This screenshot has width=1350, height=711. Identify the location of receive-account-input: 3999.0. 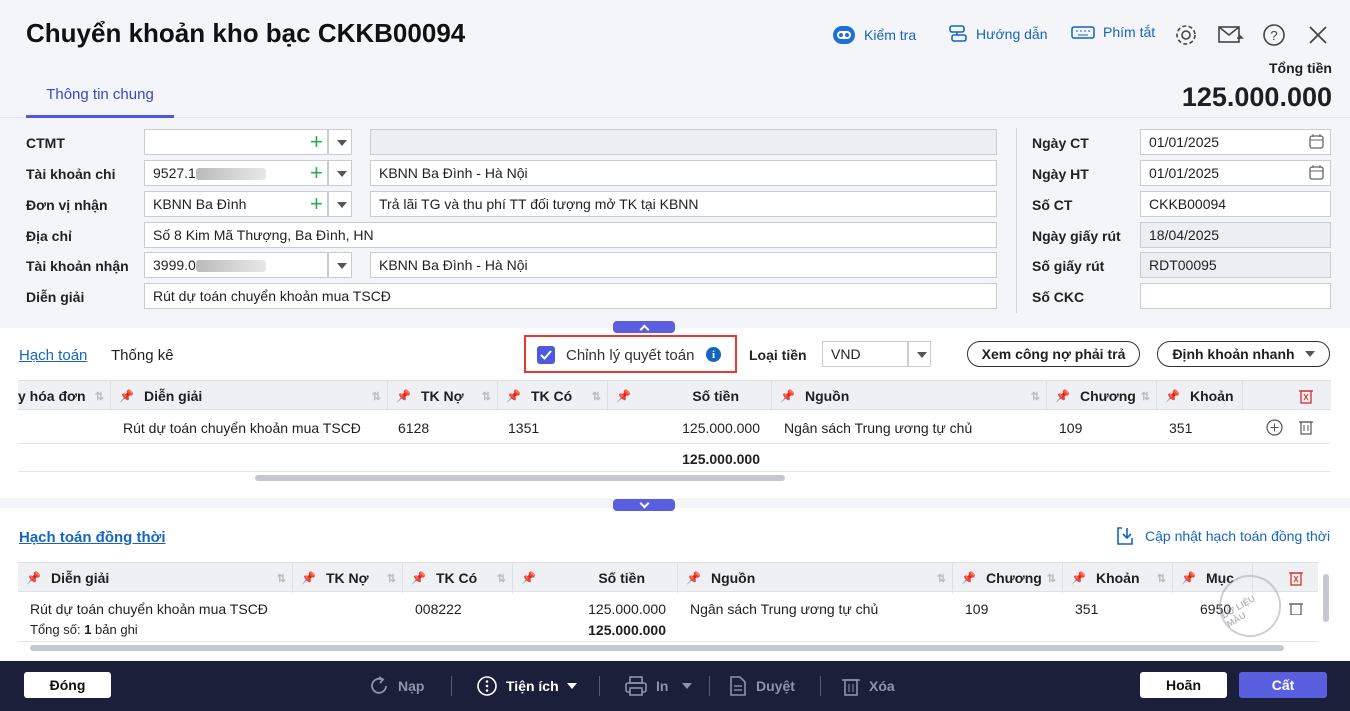
(236, 265).